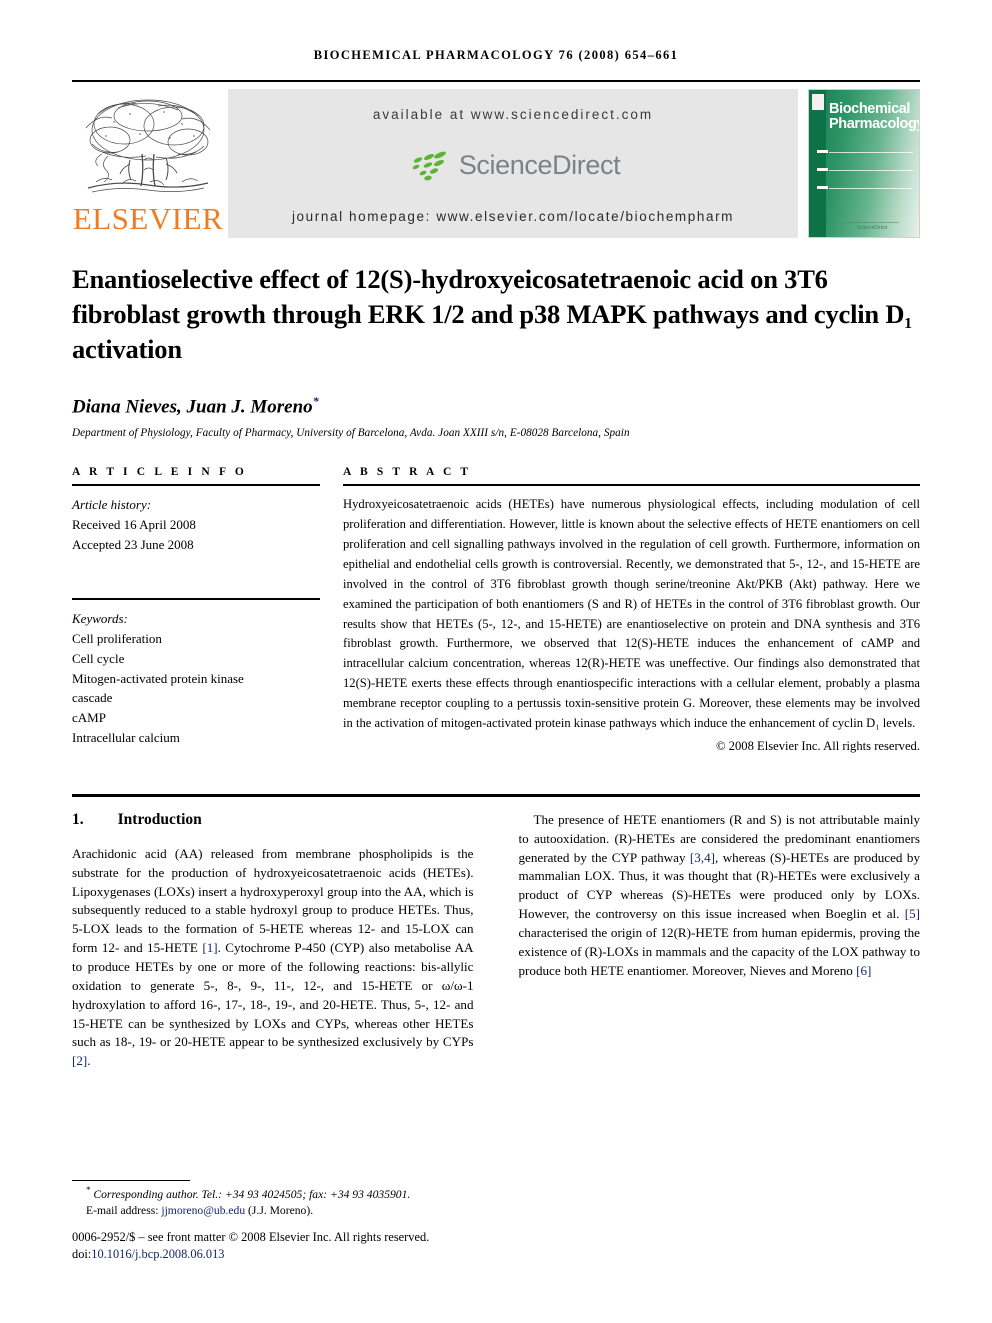  Describe the element at coordinates (513, 114) in the screenshot. I see `available-at-text: available at www.sciencedirect.com` at that location.